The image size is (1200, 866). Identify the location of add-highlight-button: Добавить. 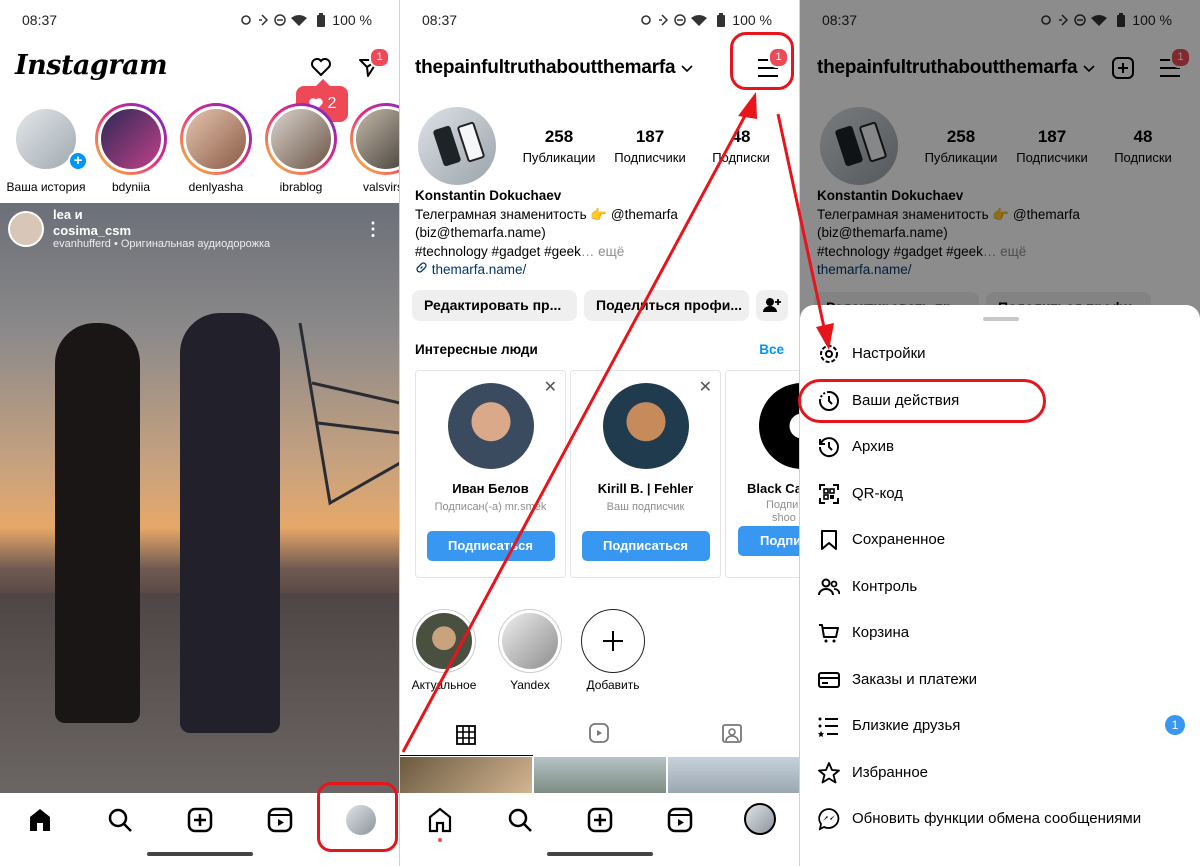
(613, 650).